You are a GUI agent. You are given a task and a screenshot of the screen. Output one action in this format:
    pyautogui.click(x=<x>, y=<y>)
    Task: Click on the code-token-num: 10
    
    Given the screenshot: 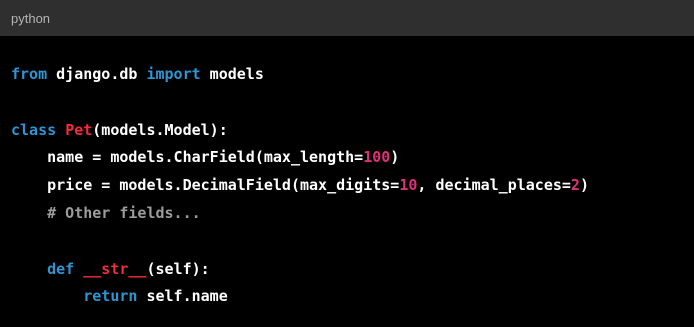 What is the action you would take?
    pyautogui.click(x=408, y=185)
    